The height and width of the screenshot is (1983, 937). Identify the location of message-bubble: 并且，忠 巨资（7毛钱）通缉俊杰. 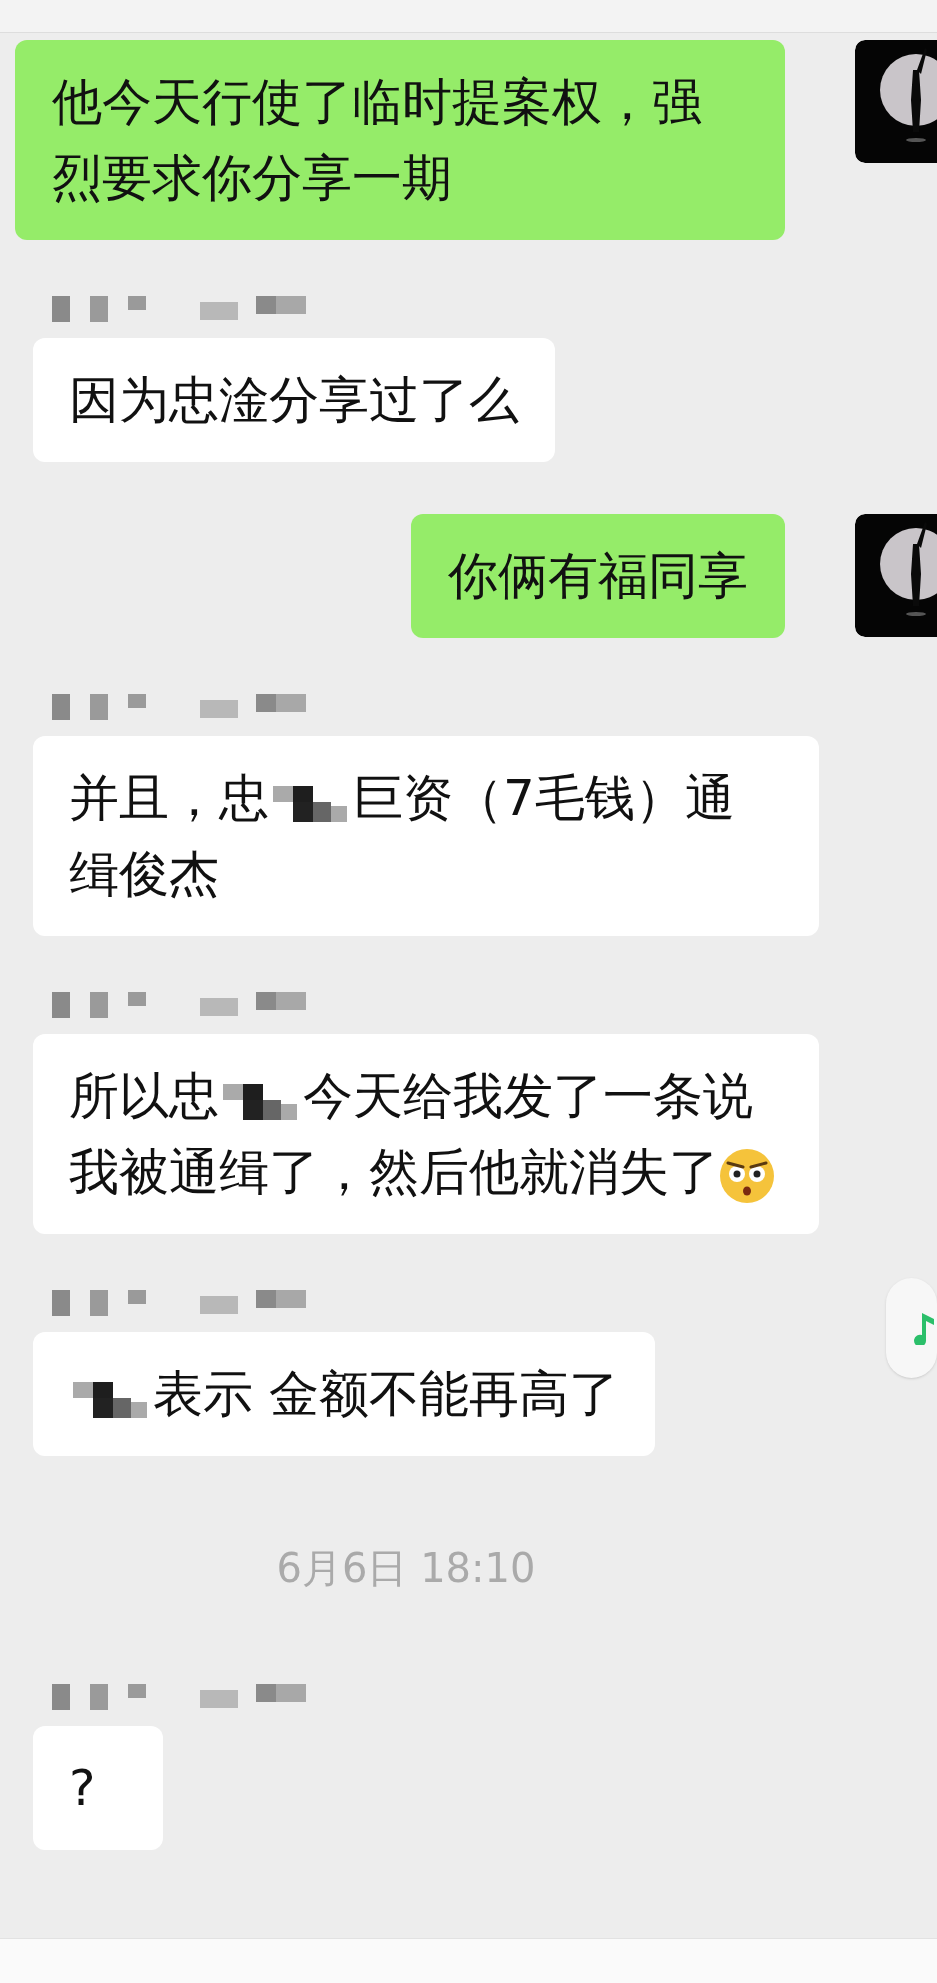
(426, 836).